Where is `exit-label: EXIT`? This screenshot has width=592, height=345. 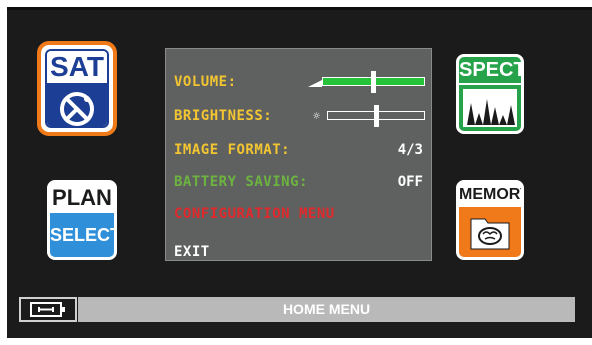 exit-label: EXIT is located at coordinates (192, 252).